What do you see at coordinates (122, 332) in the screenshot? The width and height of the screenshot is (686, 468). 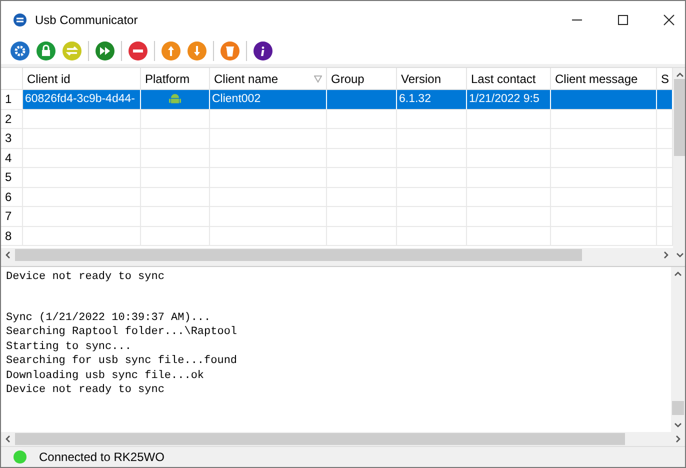 I see `log-line: Searching Raptool folder...\Raptool` at bounding box center [122, 332].